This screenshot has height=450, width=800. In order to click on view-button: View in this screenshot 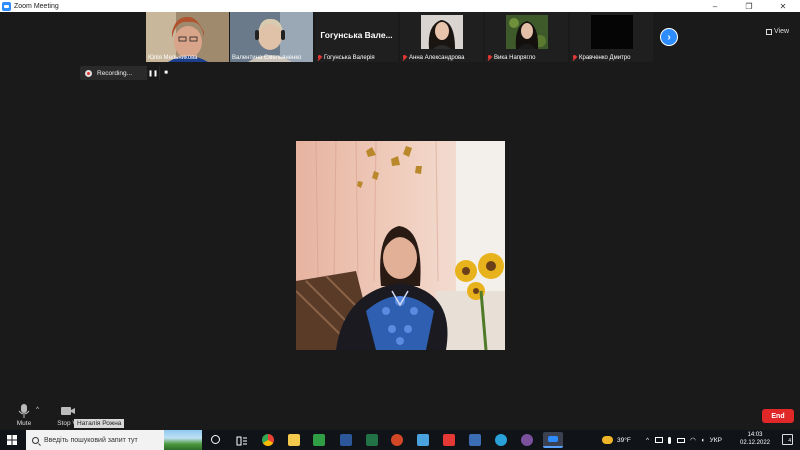, I will do `click(777, 31)`.